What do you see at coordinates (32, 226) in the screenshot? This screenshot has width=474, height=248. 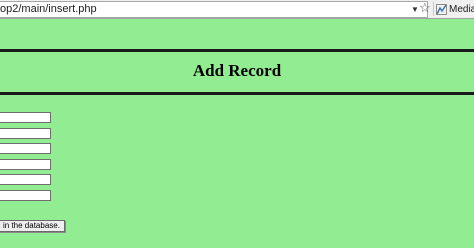 I see `submit-button: in the database.` at bounding box center [32, 226].